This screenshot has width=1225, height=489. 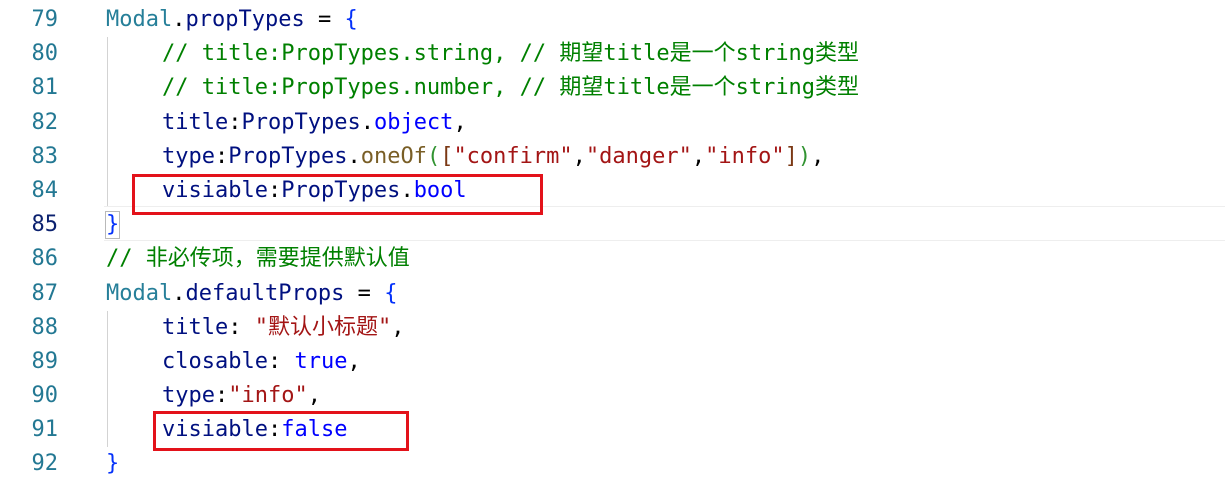 I want to click on code-token: ), so click(x=804, y=156).